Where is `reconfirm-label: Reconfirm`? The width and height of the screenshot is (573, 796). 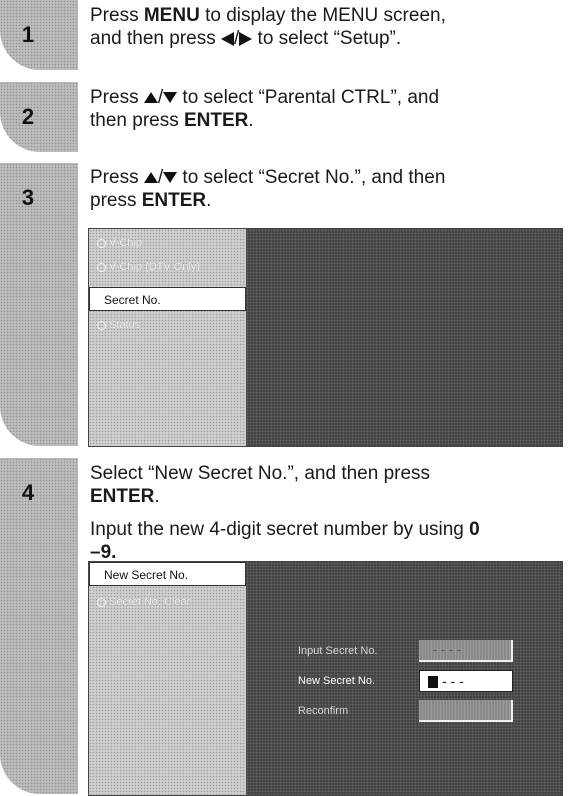
reconfirm-label: Reconfirm is located at coordinates (323, 711).